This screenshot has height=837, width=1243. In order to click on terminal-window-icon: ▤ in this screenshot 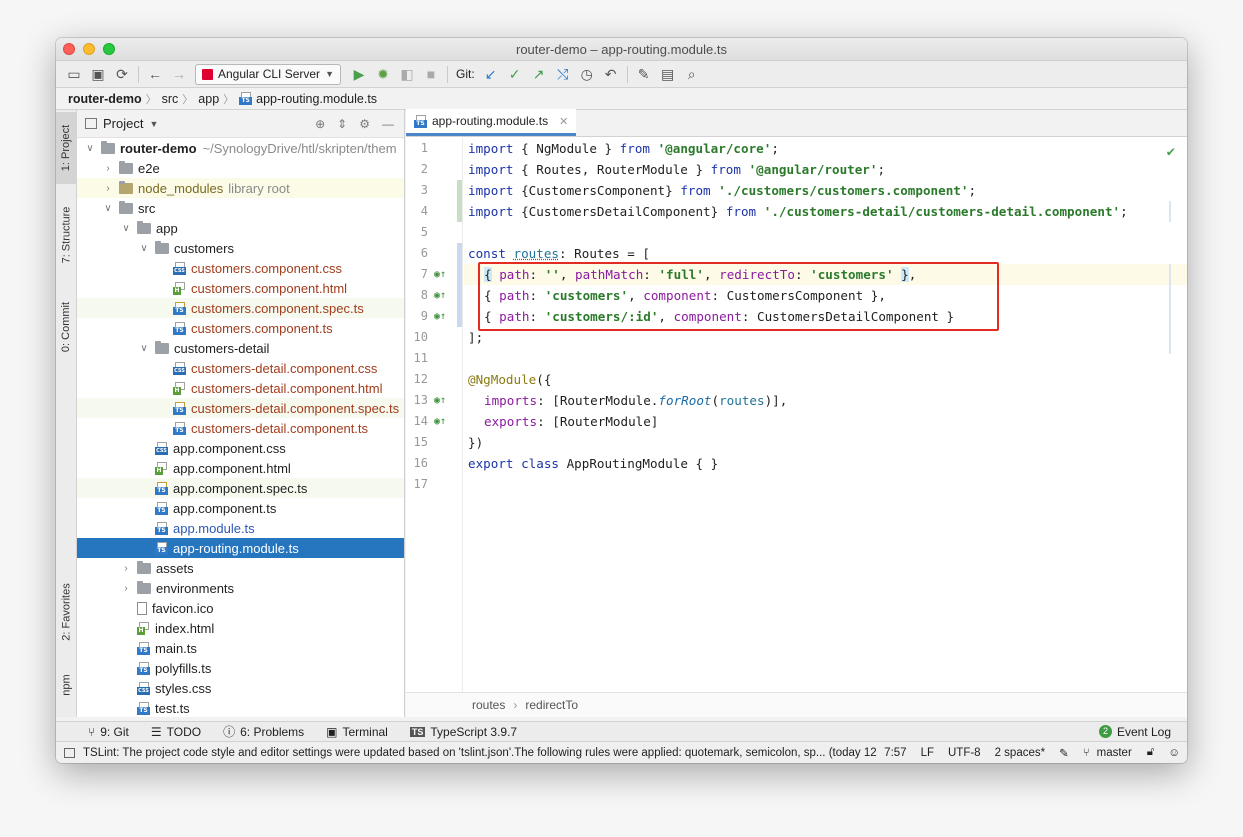, I will do `click(668, 74)`.